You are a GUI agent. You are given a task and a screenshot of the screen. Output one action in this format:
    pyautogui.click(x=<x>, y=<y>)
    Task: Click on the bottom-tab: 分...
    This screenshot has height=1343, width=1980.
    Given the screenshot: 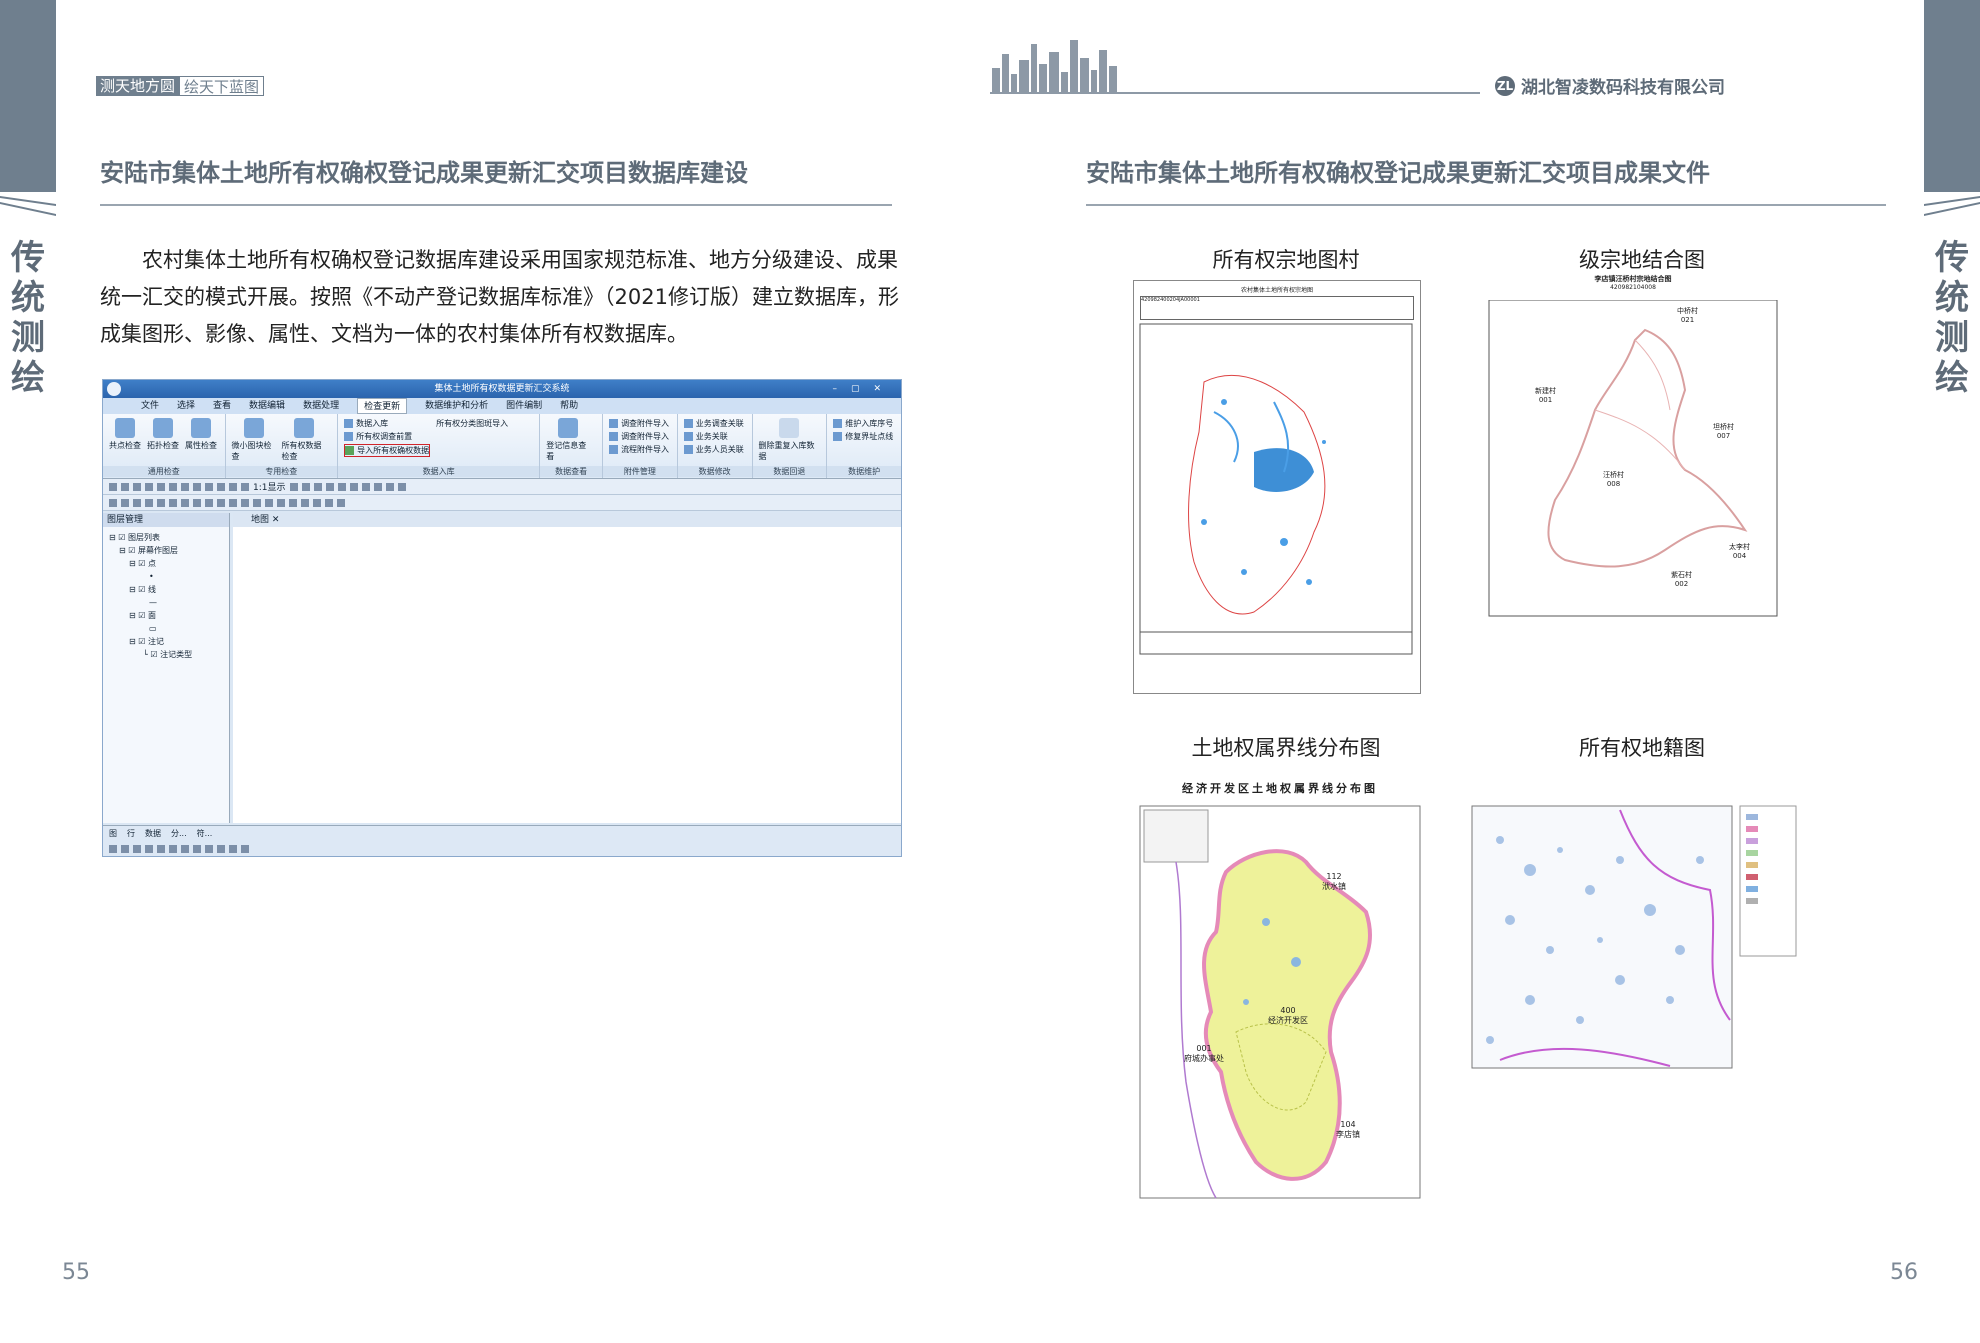 What is the action you would take?
    pyautogui.click(x=179, y=833)
    